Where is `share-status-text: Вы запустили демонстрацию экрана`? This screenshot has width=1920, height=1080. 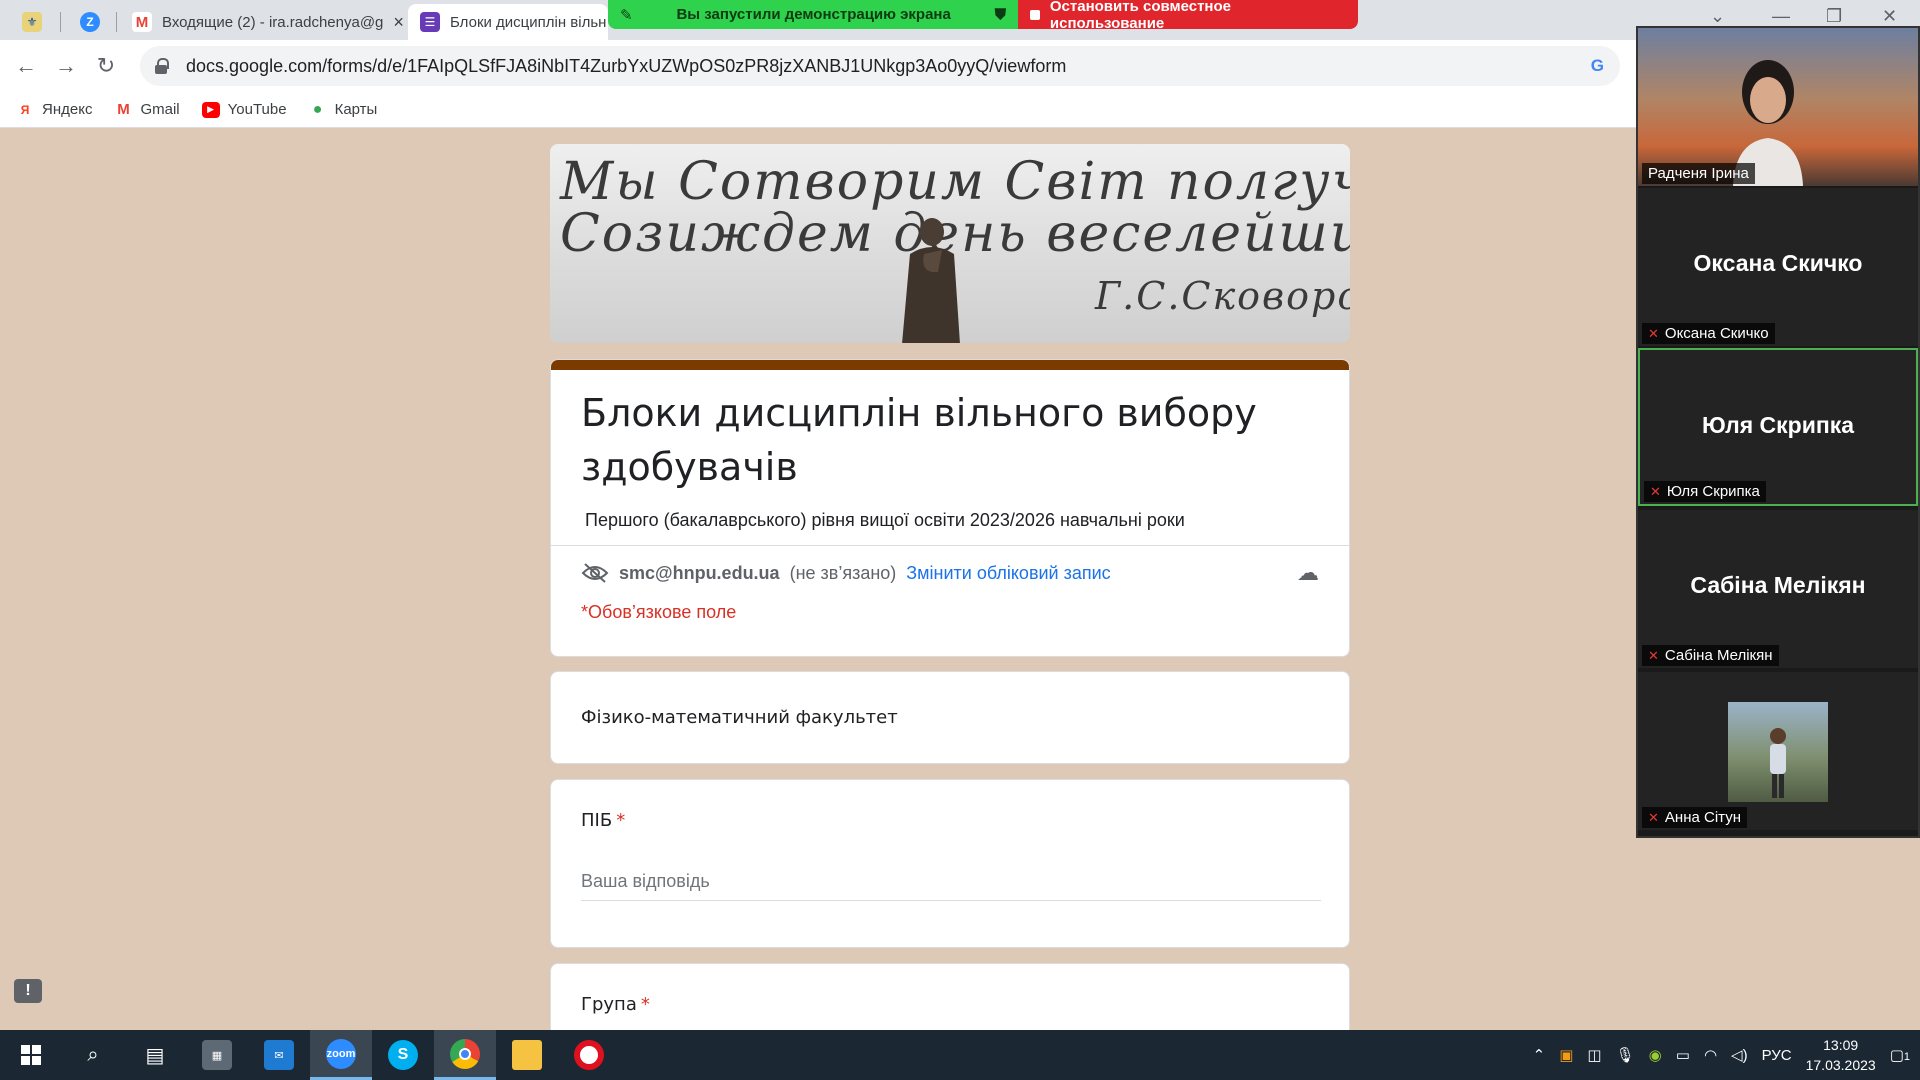
share-status-text: Вы запустили демонстрацию экрана is located at coordinates (813, 14).